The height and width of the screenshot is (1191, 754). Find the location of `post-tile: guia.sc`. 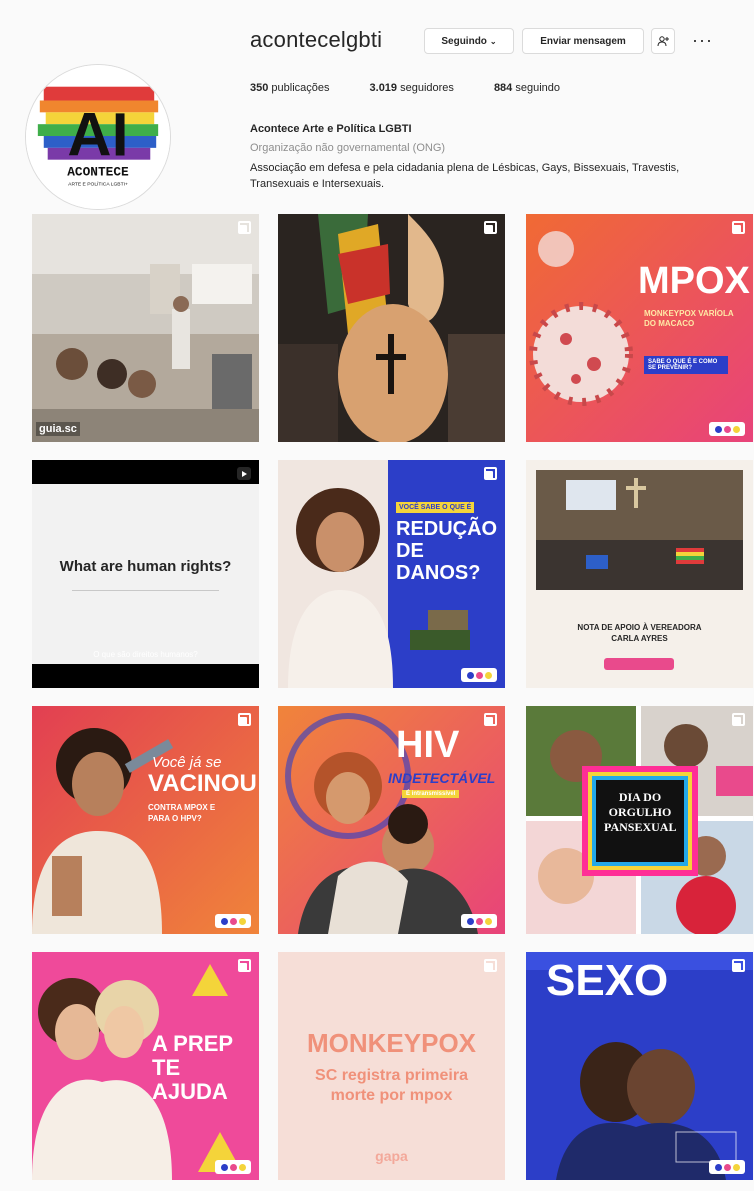

post-tile: guia.sc is located at coordinates (145, 328).